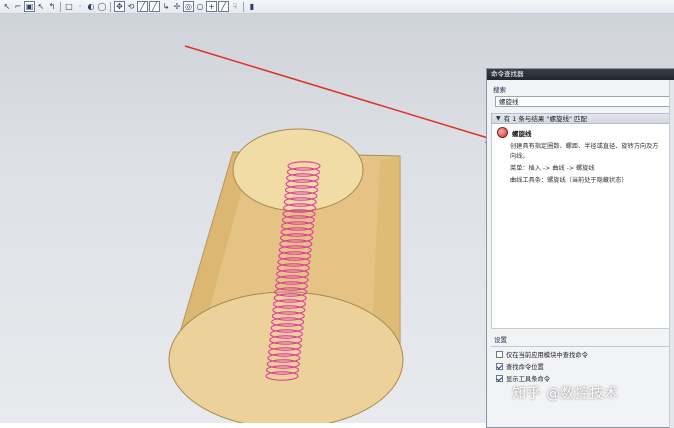 The width and height of the screenshot is (674, 428). Describe the element at coordinates (336, 92) in the screenshot. I see `annotation-arrow` at that location.